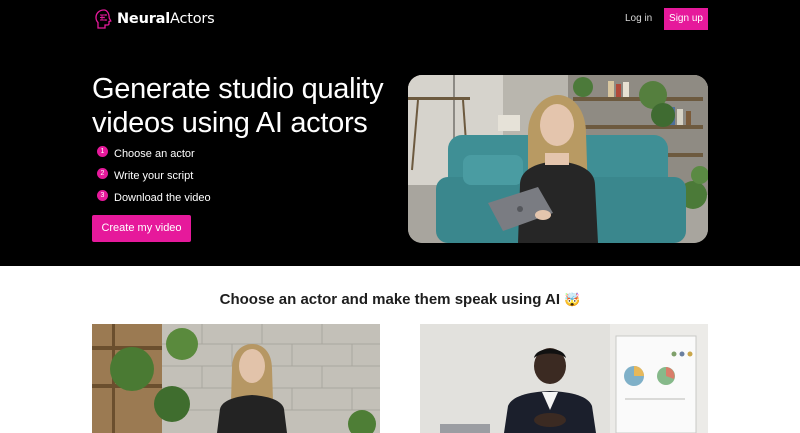 Image resolution: width=800 pixels, height=433 pixels. I want to click on actor-card-2-thumbnail, so click(564, 378).